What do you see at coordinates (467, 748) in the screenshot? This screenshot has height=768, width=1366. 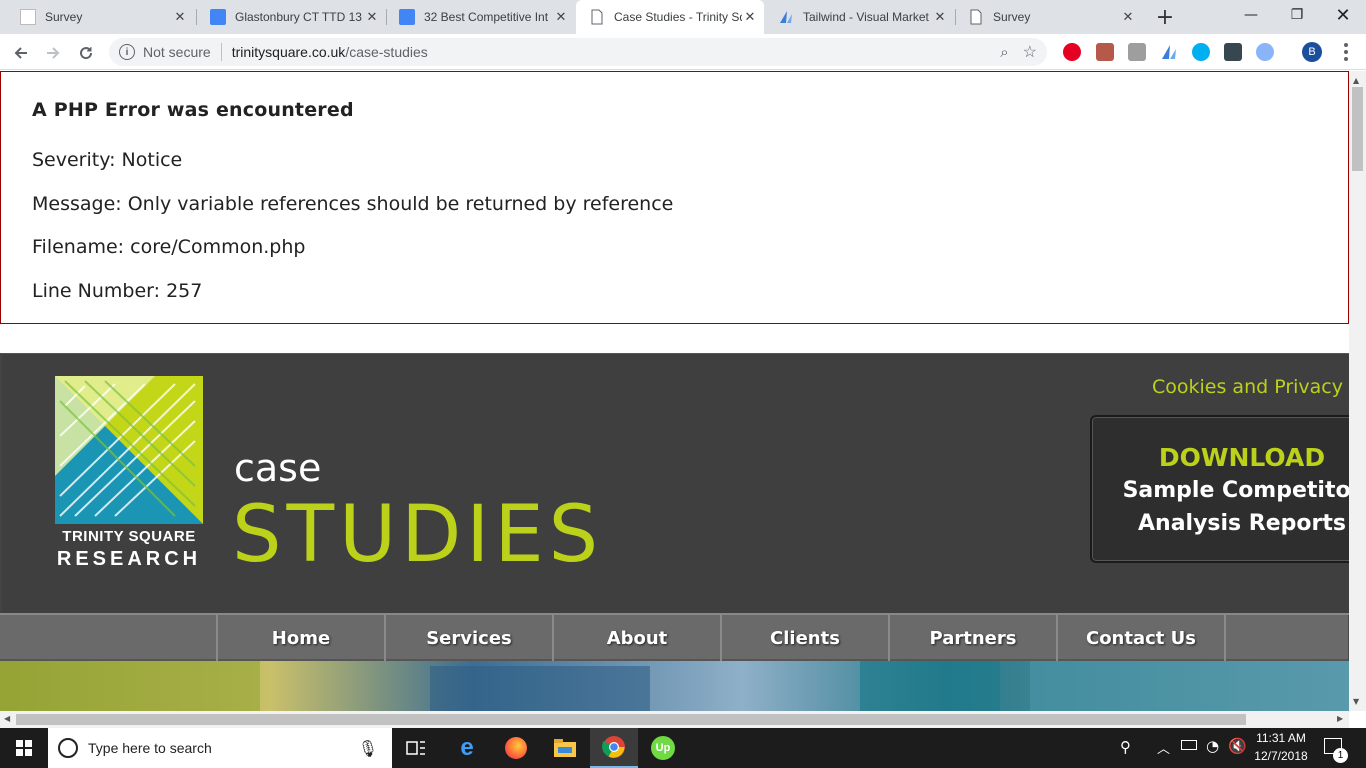 I see `edge-icon: e` at bounding box center [467, 748].